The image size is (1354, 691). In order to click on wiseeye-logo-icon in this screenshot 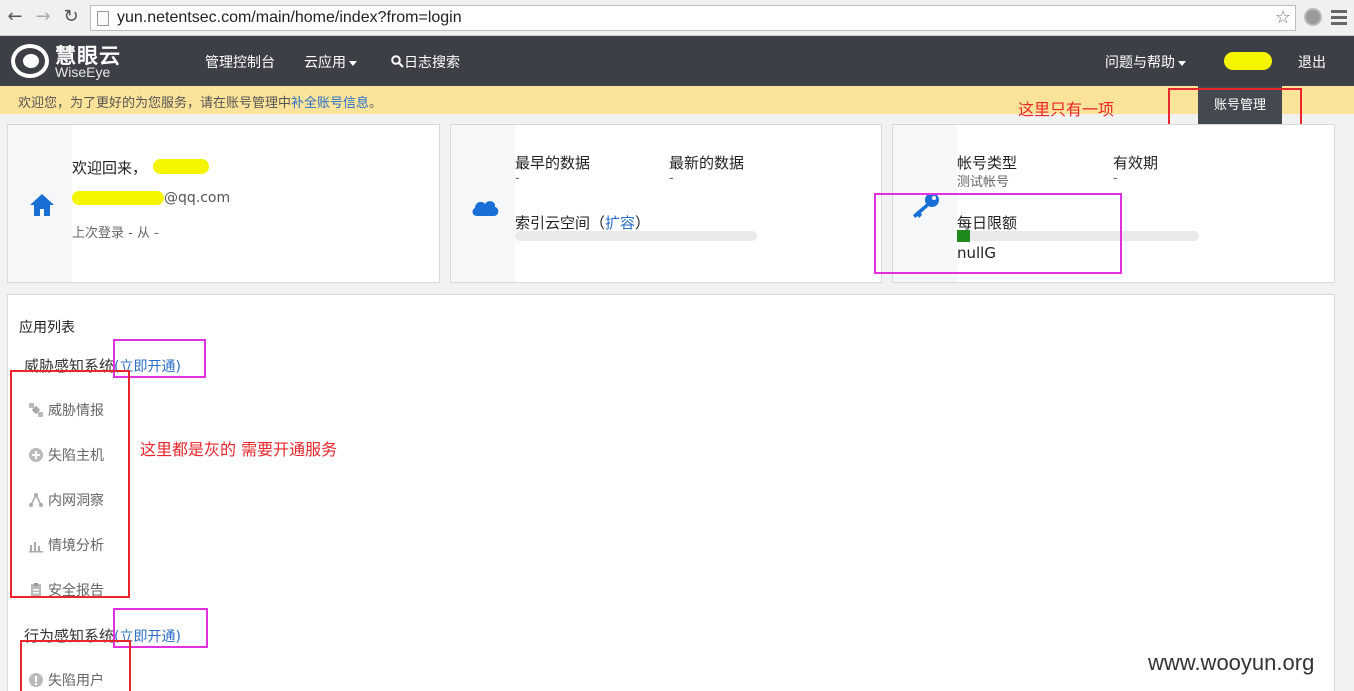, I will do `click(30, 61)`.